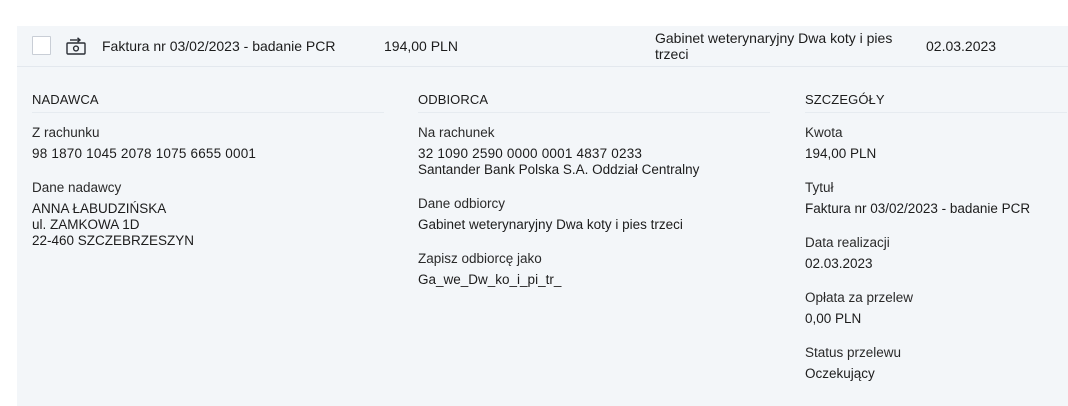 Image resolution: width=1068 pixels, height=406 pixels. Describe the element at coordinates (918, 208) in the screenshot. I see `details-title-value: Faktura nr 03/02/2023 - badanie PCR` at that location.